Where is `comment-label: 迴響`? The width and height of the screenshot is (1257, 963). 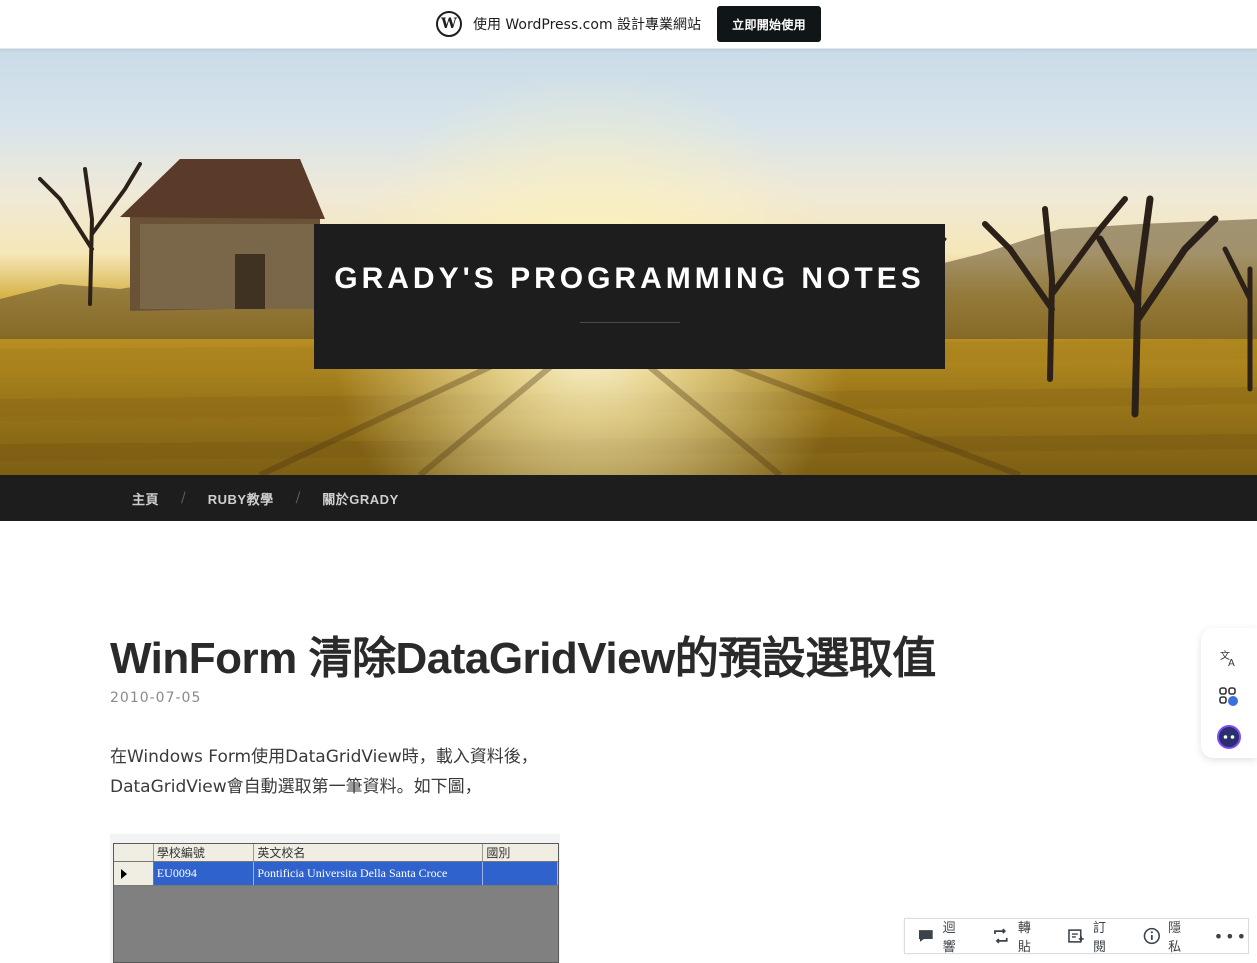
comment-label: 迴響 is located at coordinates (949, 938).